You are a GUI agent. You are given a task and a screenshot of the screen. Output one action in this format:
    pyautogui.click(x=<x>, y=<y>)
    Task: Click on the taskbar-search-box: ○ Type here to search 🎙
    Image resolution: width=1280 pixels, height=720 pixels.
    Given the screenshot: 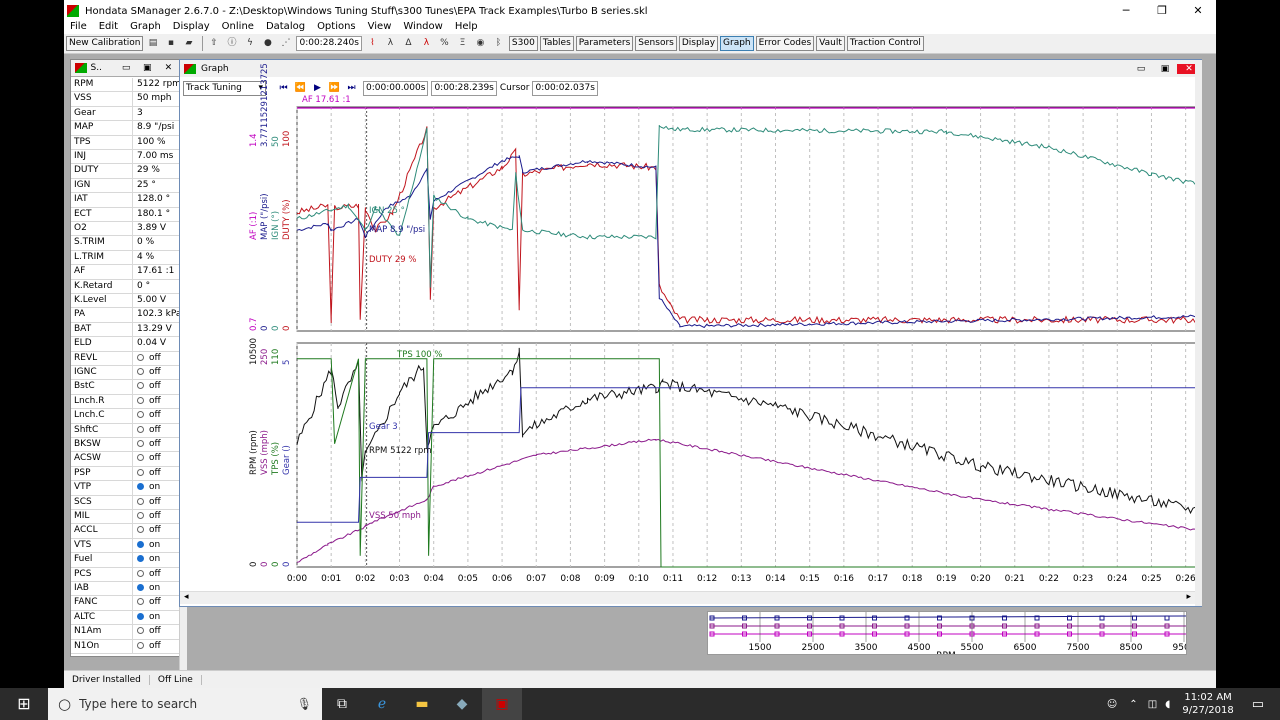 What is the action you would take?
    pyautogui.click(x=185, y=704)
    